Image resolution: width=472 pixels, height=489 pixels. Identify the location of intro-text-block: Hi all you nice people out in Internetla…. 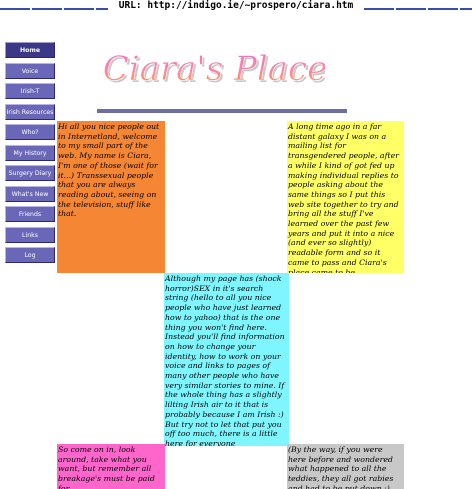
(111, 197).